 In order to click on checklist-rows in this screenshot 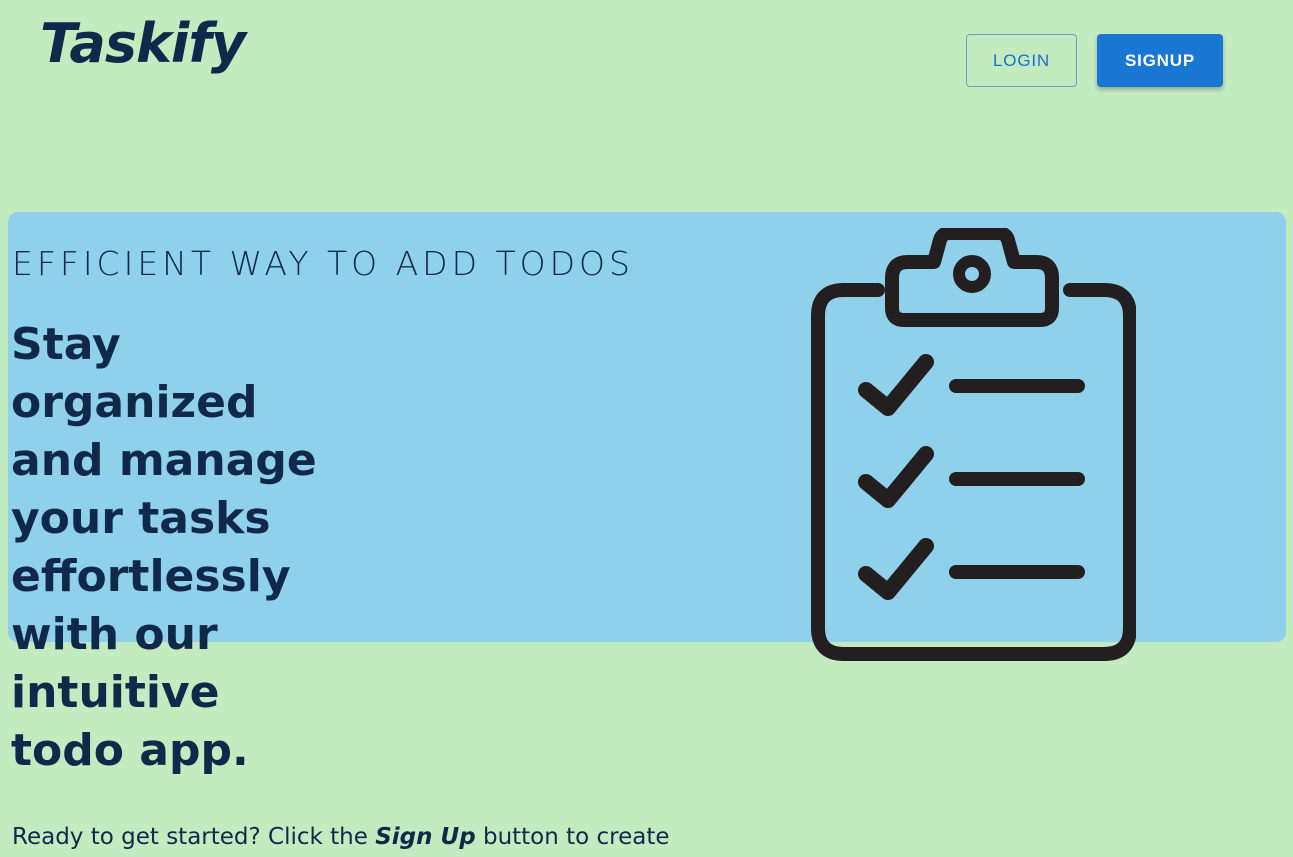, I will do `click(971, 477)`.